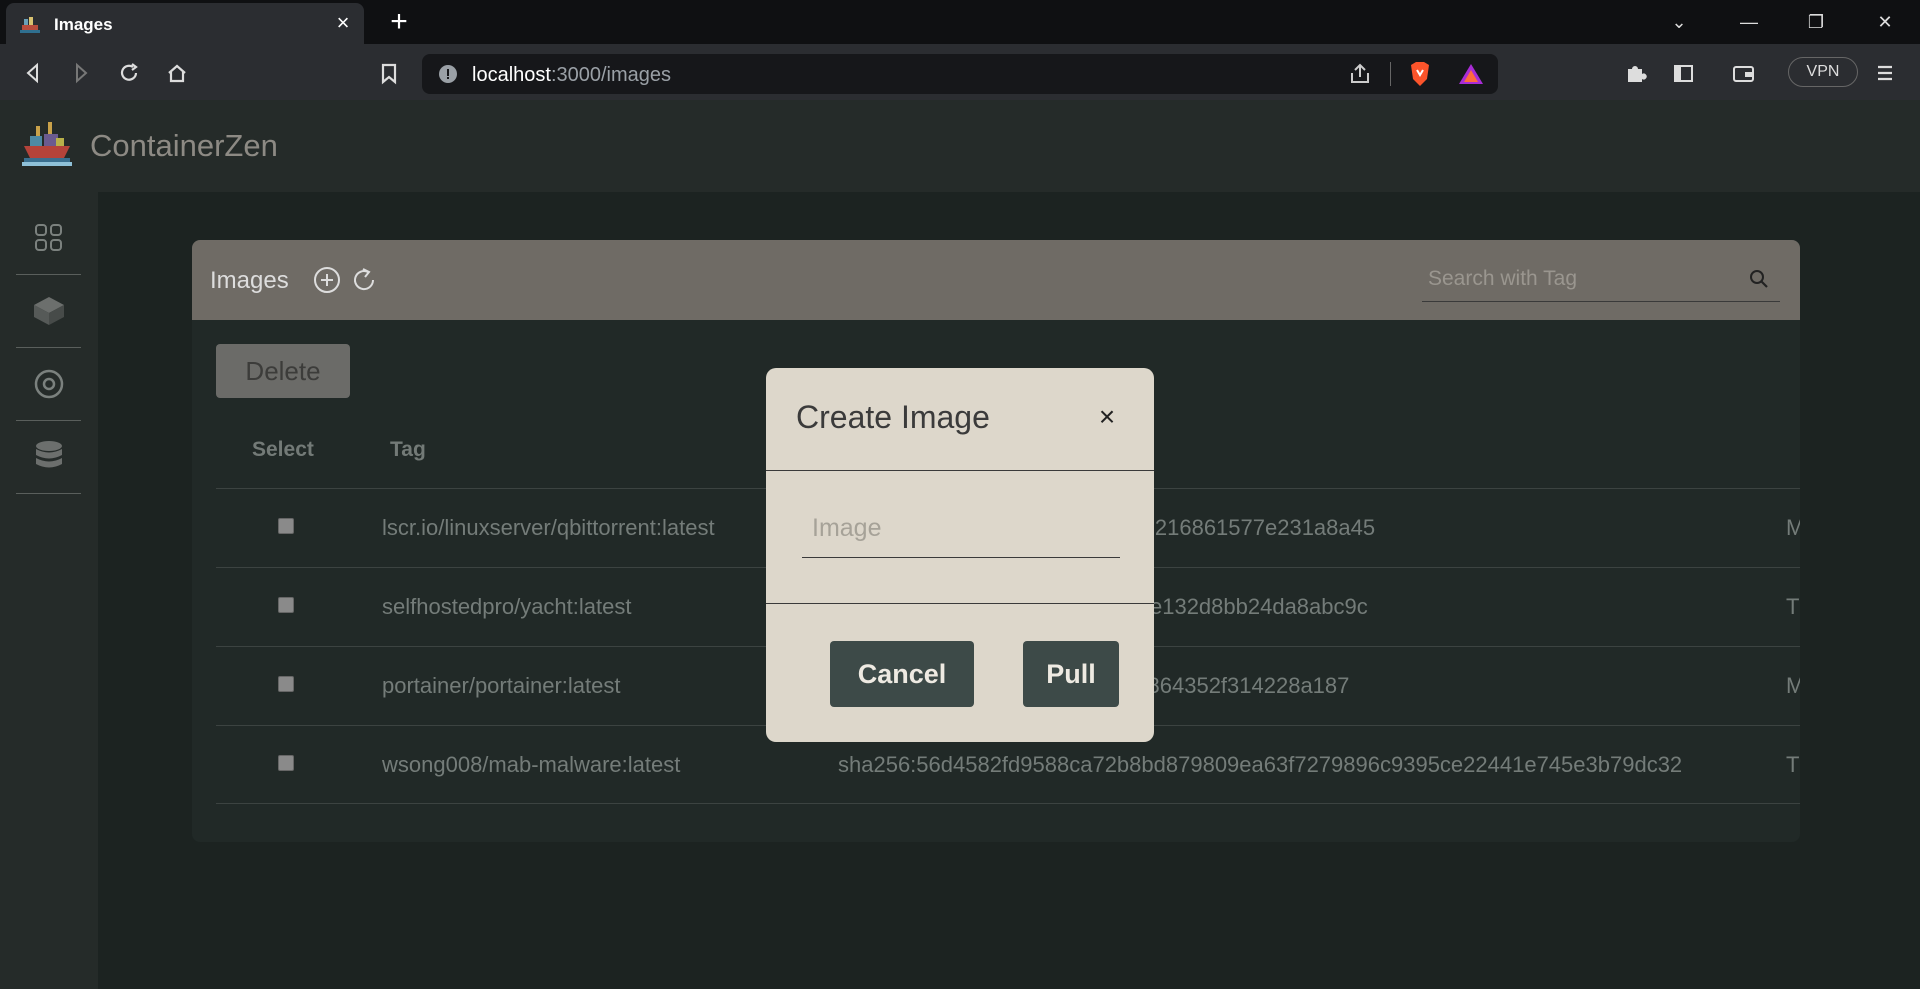 This screenshot has width=1920, height=989. I want to click on search-field, so click(1601, 280).